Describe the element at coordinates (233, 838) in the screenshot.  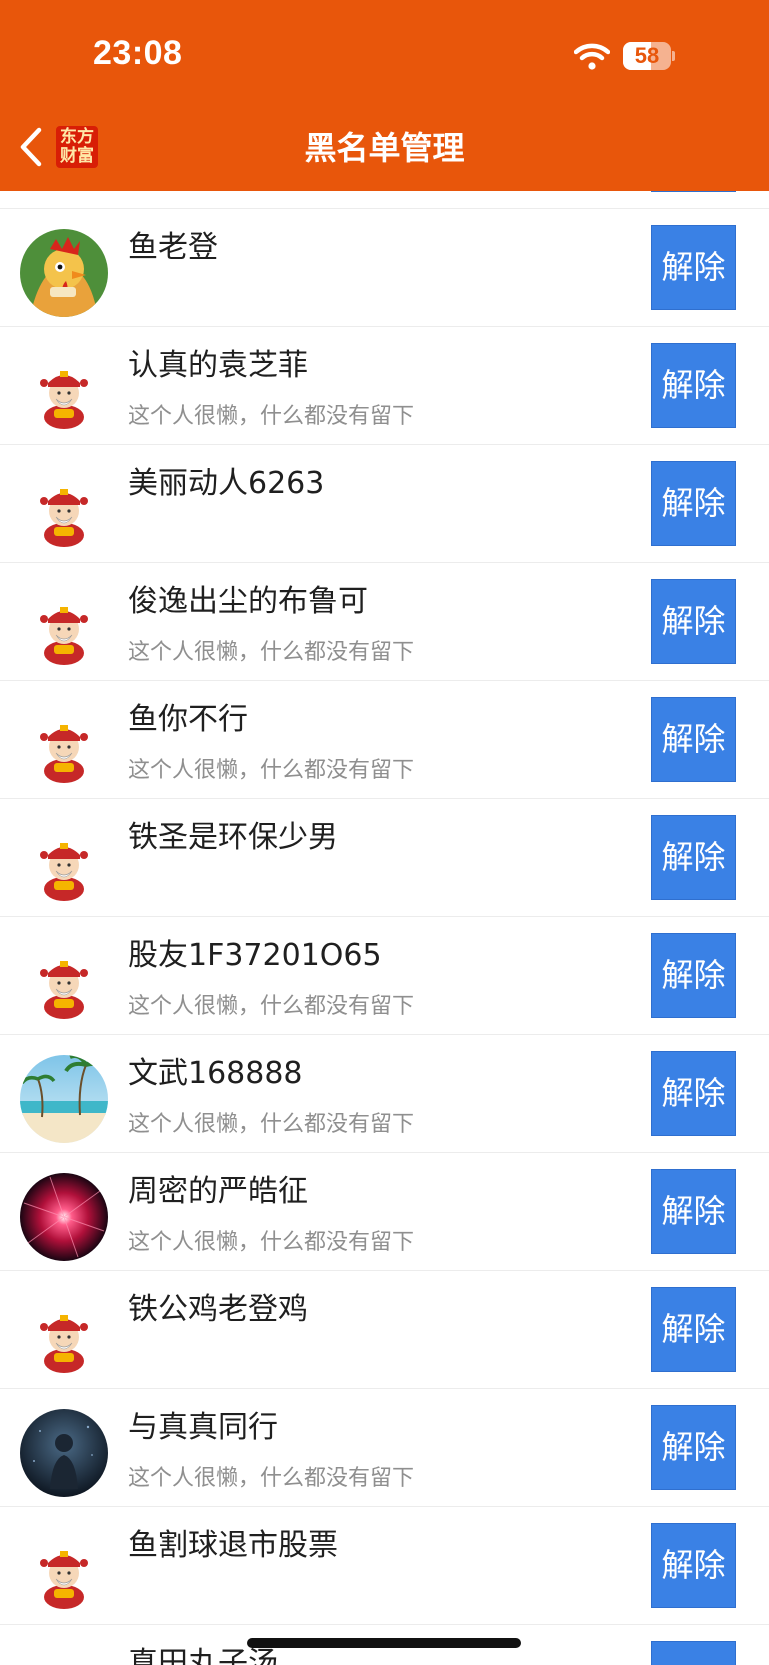
I see `user-name: 铁圣是环保少男` at that location.